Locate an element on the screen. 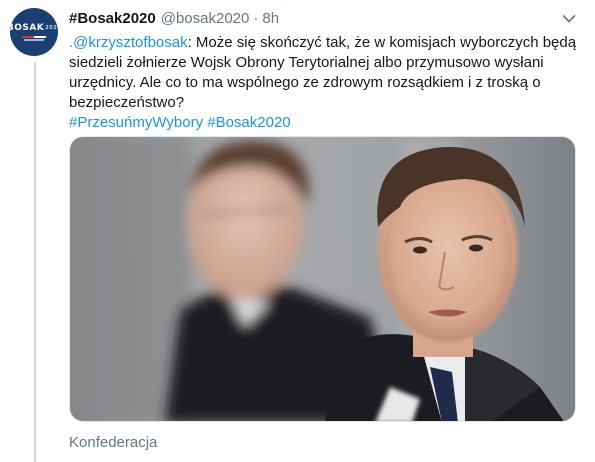  media-source: Konfederacja is located at coordinates (113, 442).